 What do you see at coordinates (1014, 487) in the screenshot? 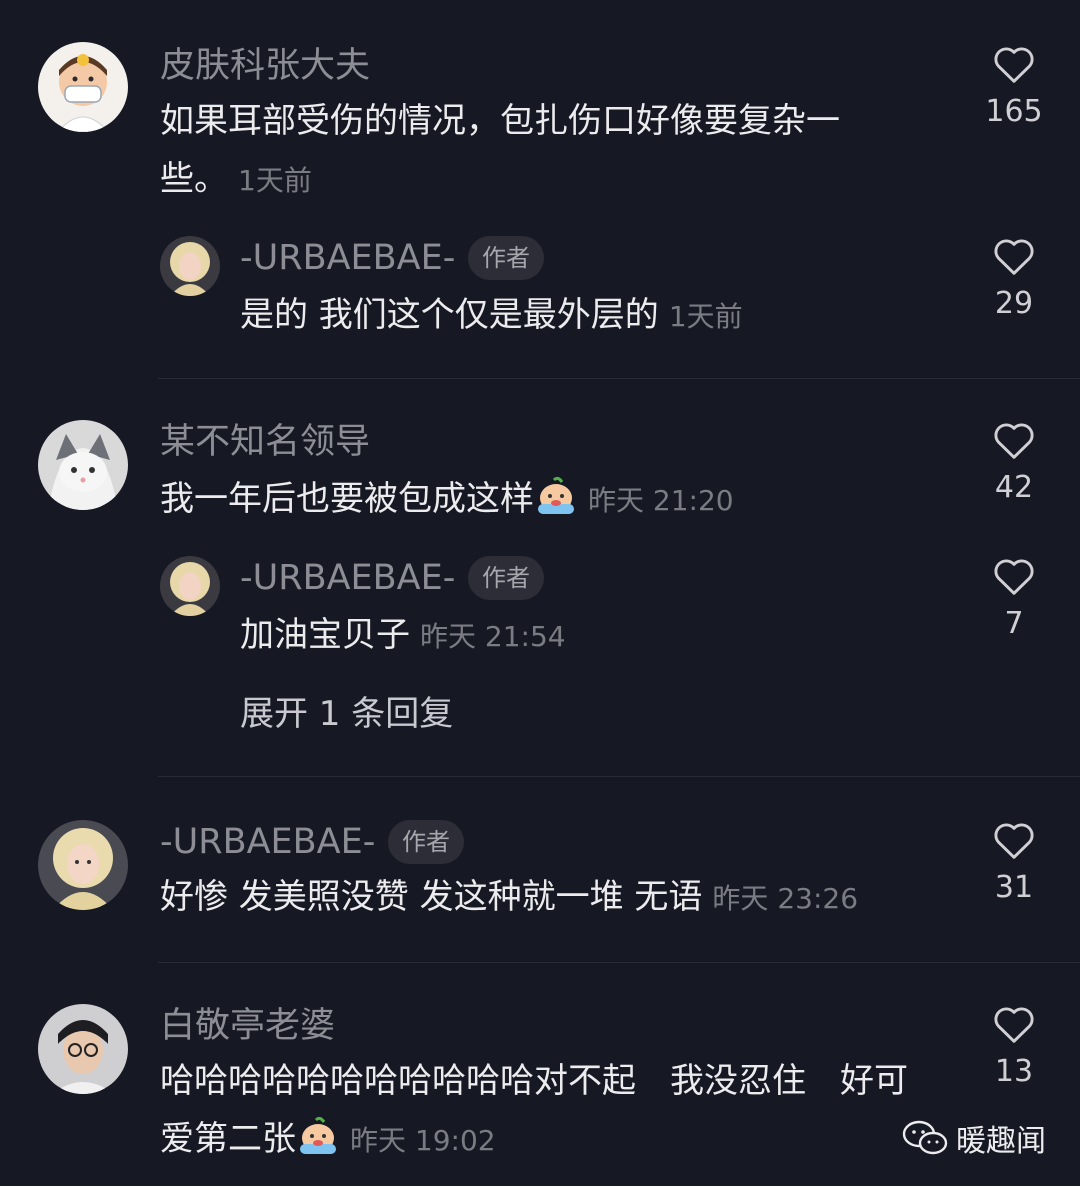
I see `like-count: 42` at bounding box center [1014, 487].